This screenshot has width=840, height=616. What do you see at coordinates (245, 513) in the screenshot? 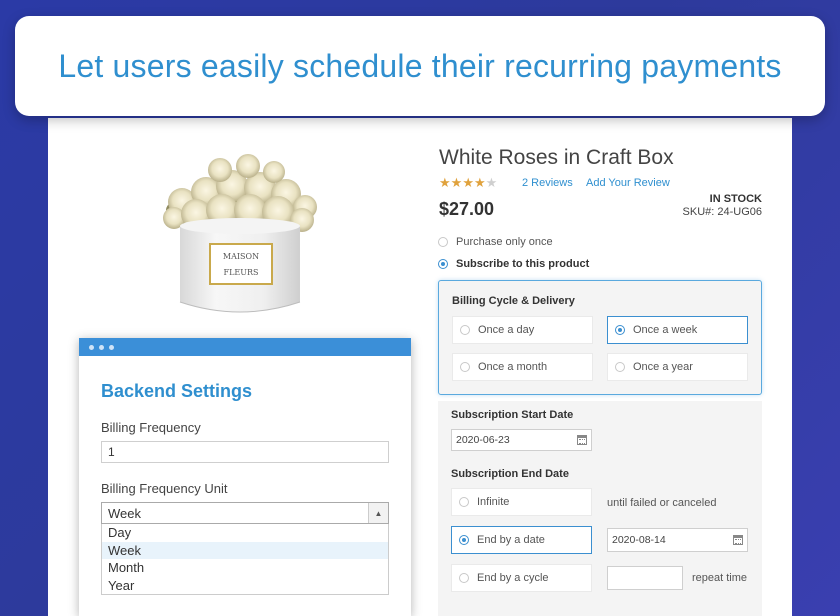
I see `billing-unit-select: Week ▲` at bounding box center [245, 513].